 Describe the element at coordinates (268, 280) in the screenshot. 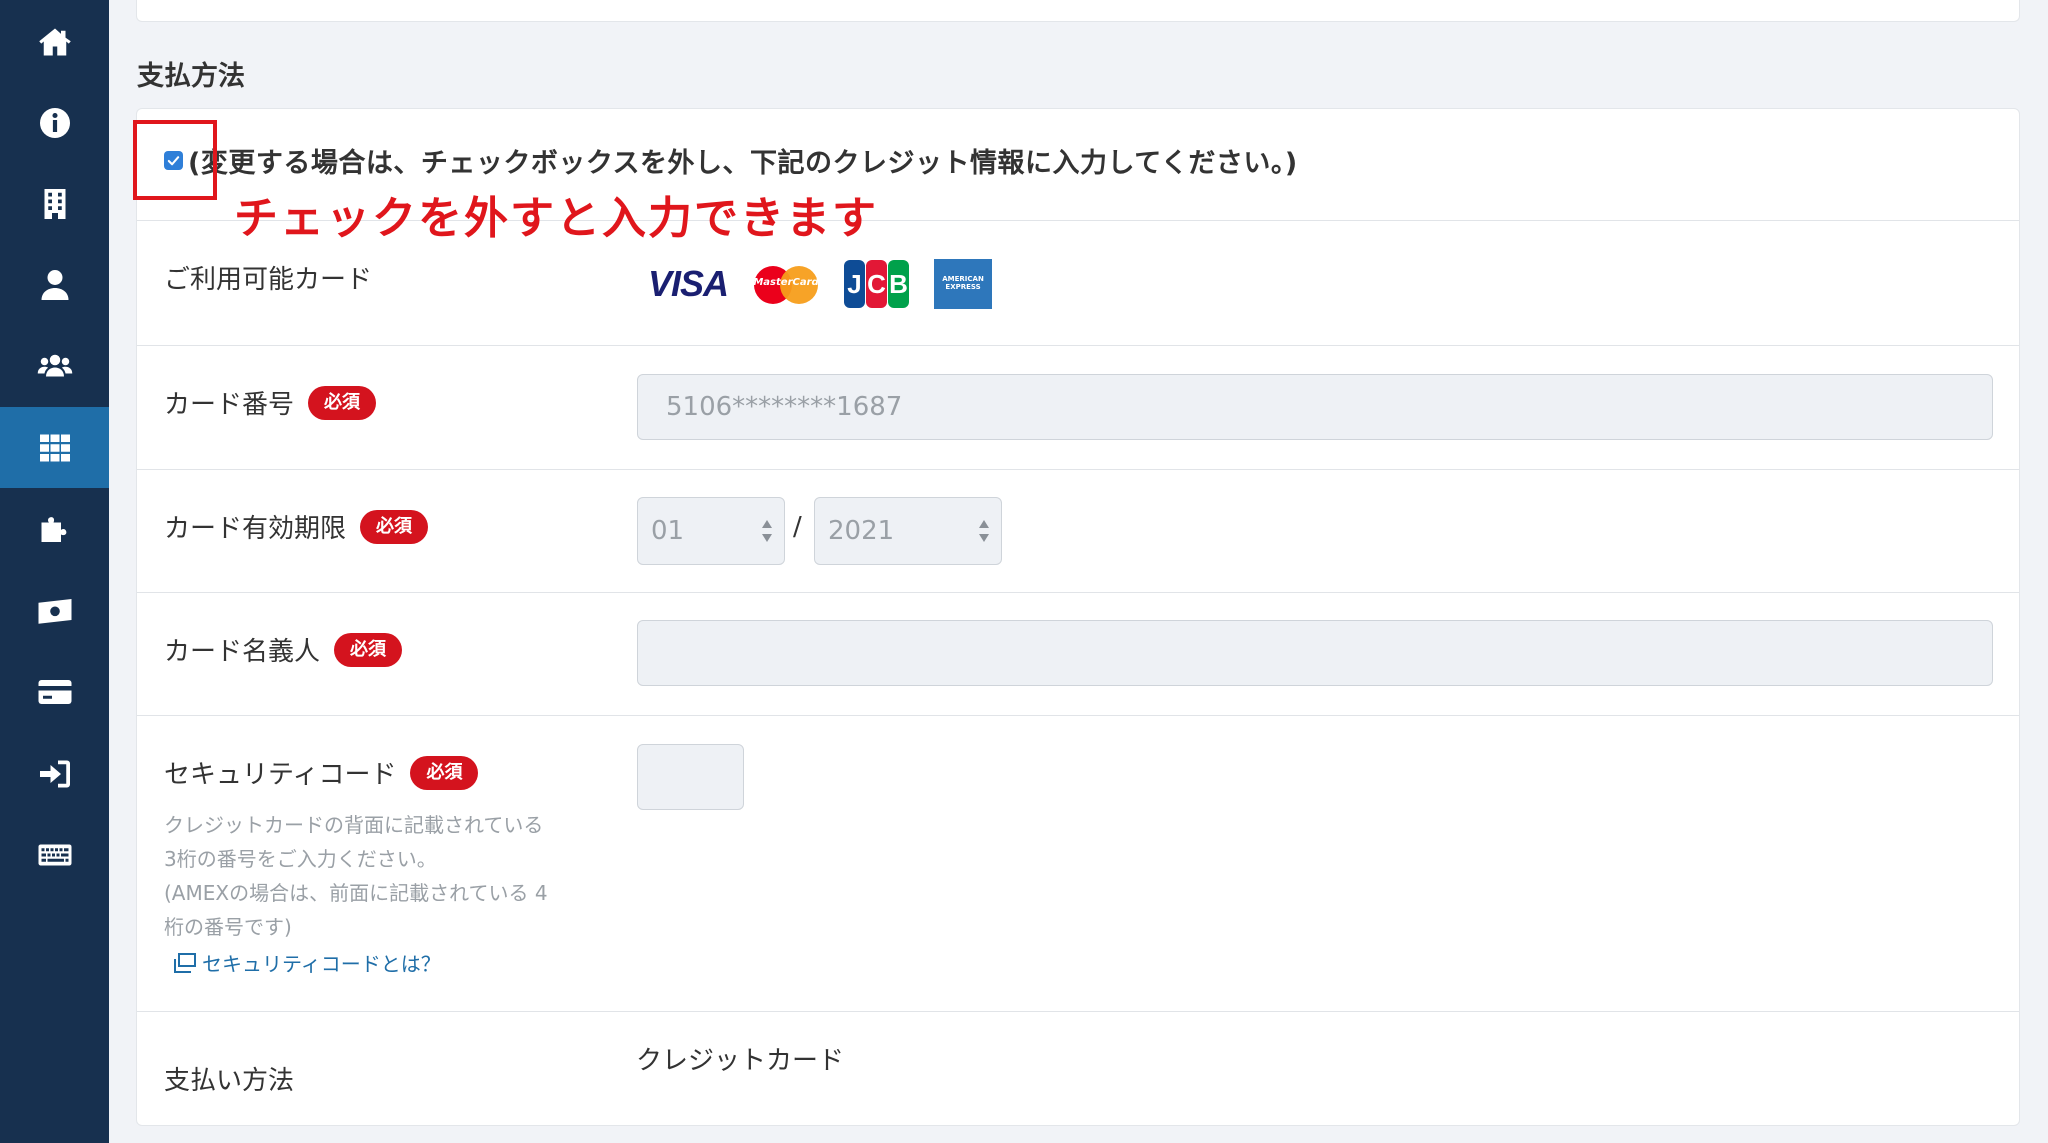

I see `available-cards-label: ご利用可能カード` at that location.